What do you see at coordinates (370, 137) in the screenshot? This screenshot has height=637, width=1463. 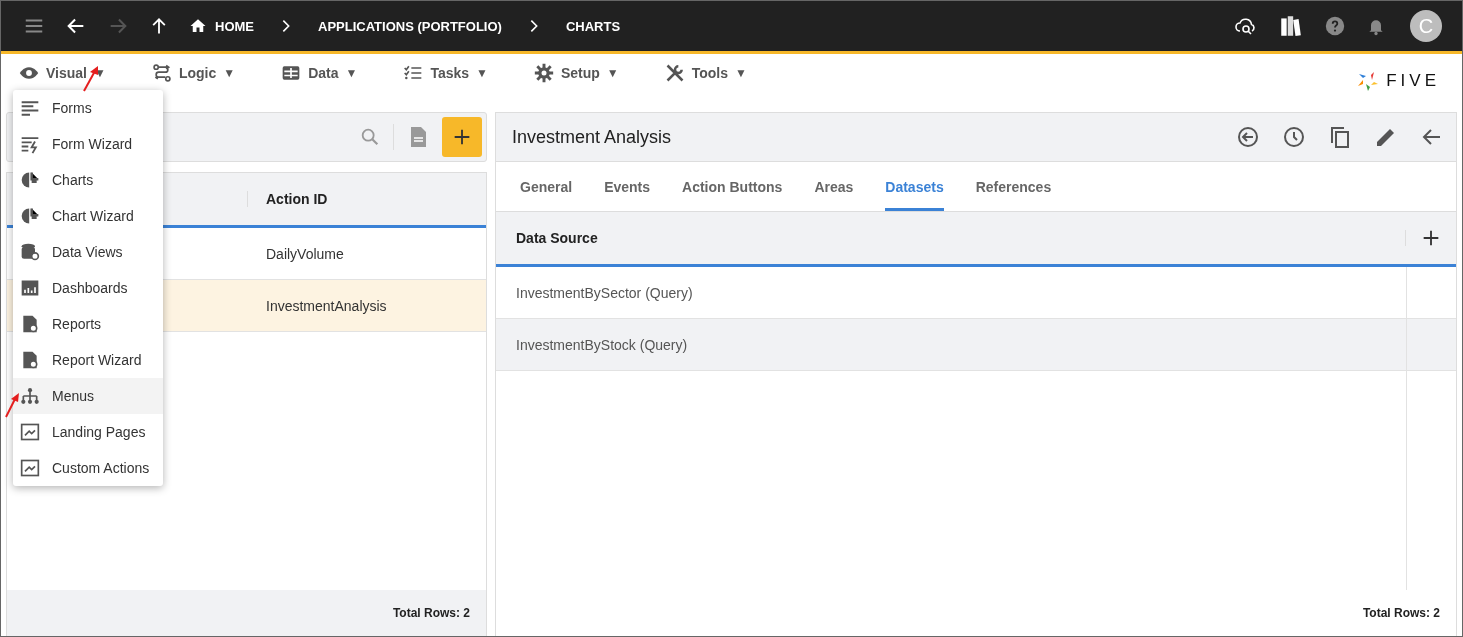 I see `search-icon` at bounding box center [370, 137].